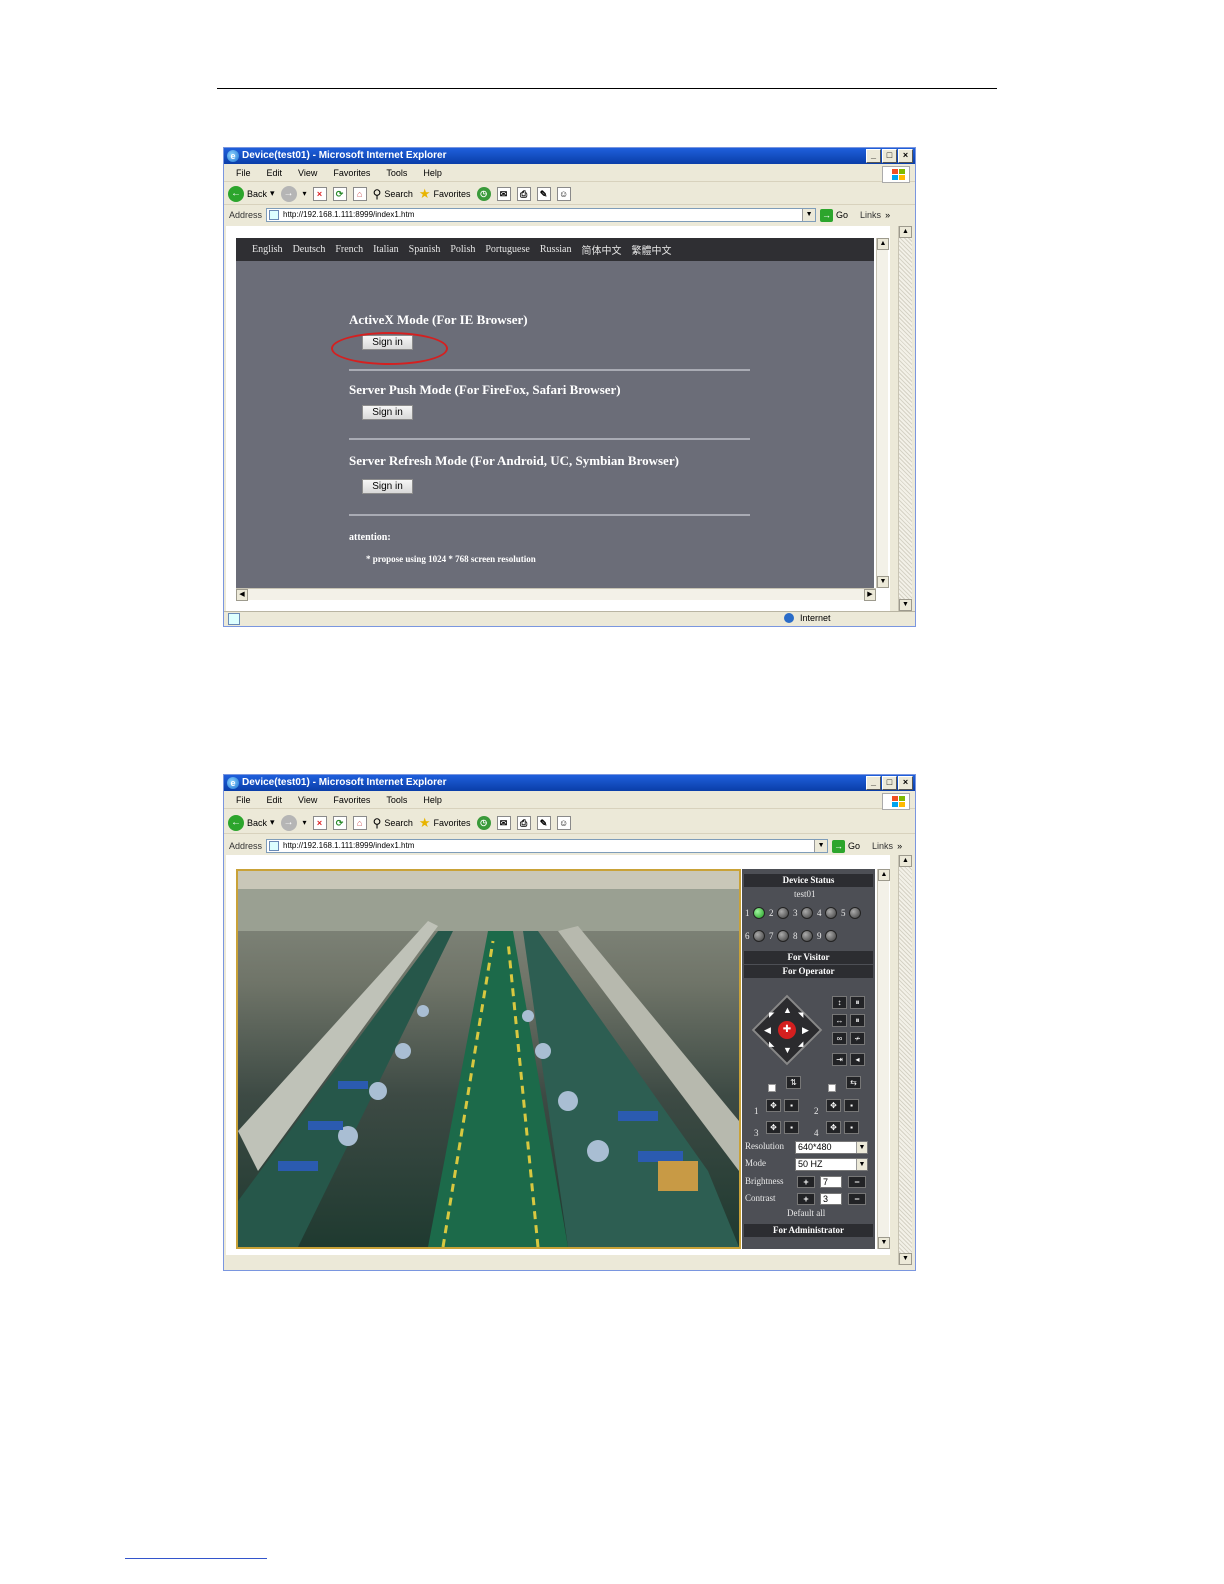 The width and height of the screenshot is (1224, 1584). Describe the element at coordinates (839, 1002) in the screenshot. I see `vertical-patrol-icon: ↕` at that location.